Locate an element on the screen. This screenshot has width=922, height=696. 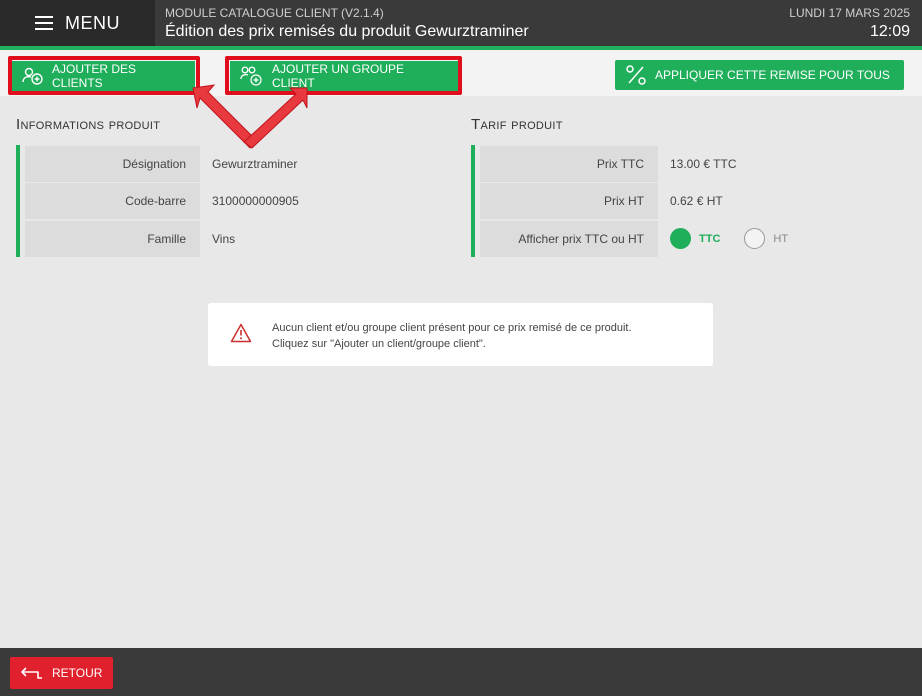
back-arrow-icon is located at coordinates (32, 673).